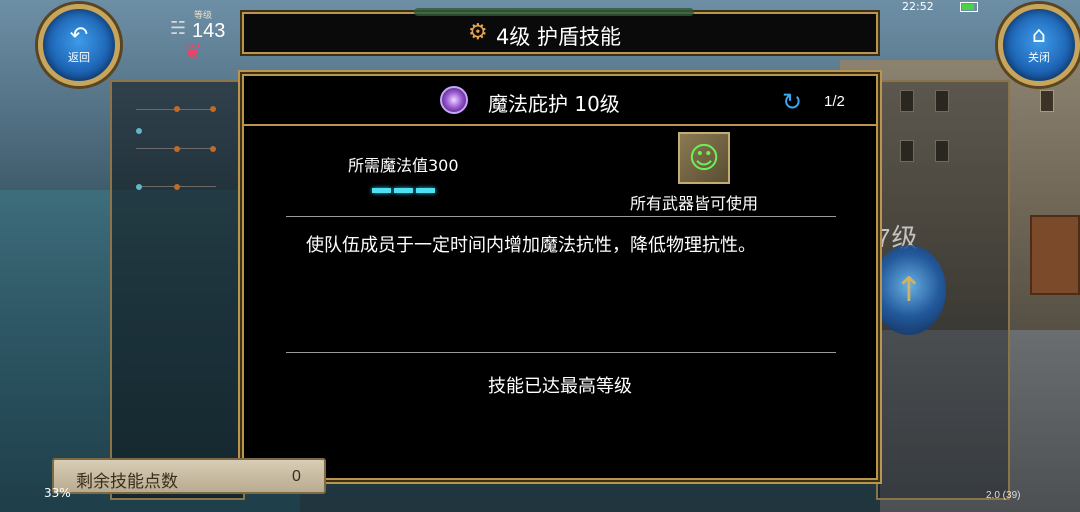  I want to click on status-bar: 22:52, so click(937, 7).